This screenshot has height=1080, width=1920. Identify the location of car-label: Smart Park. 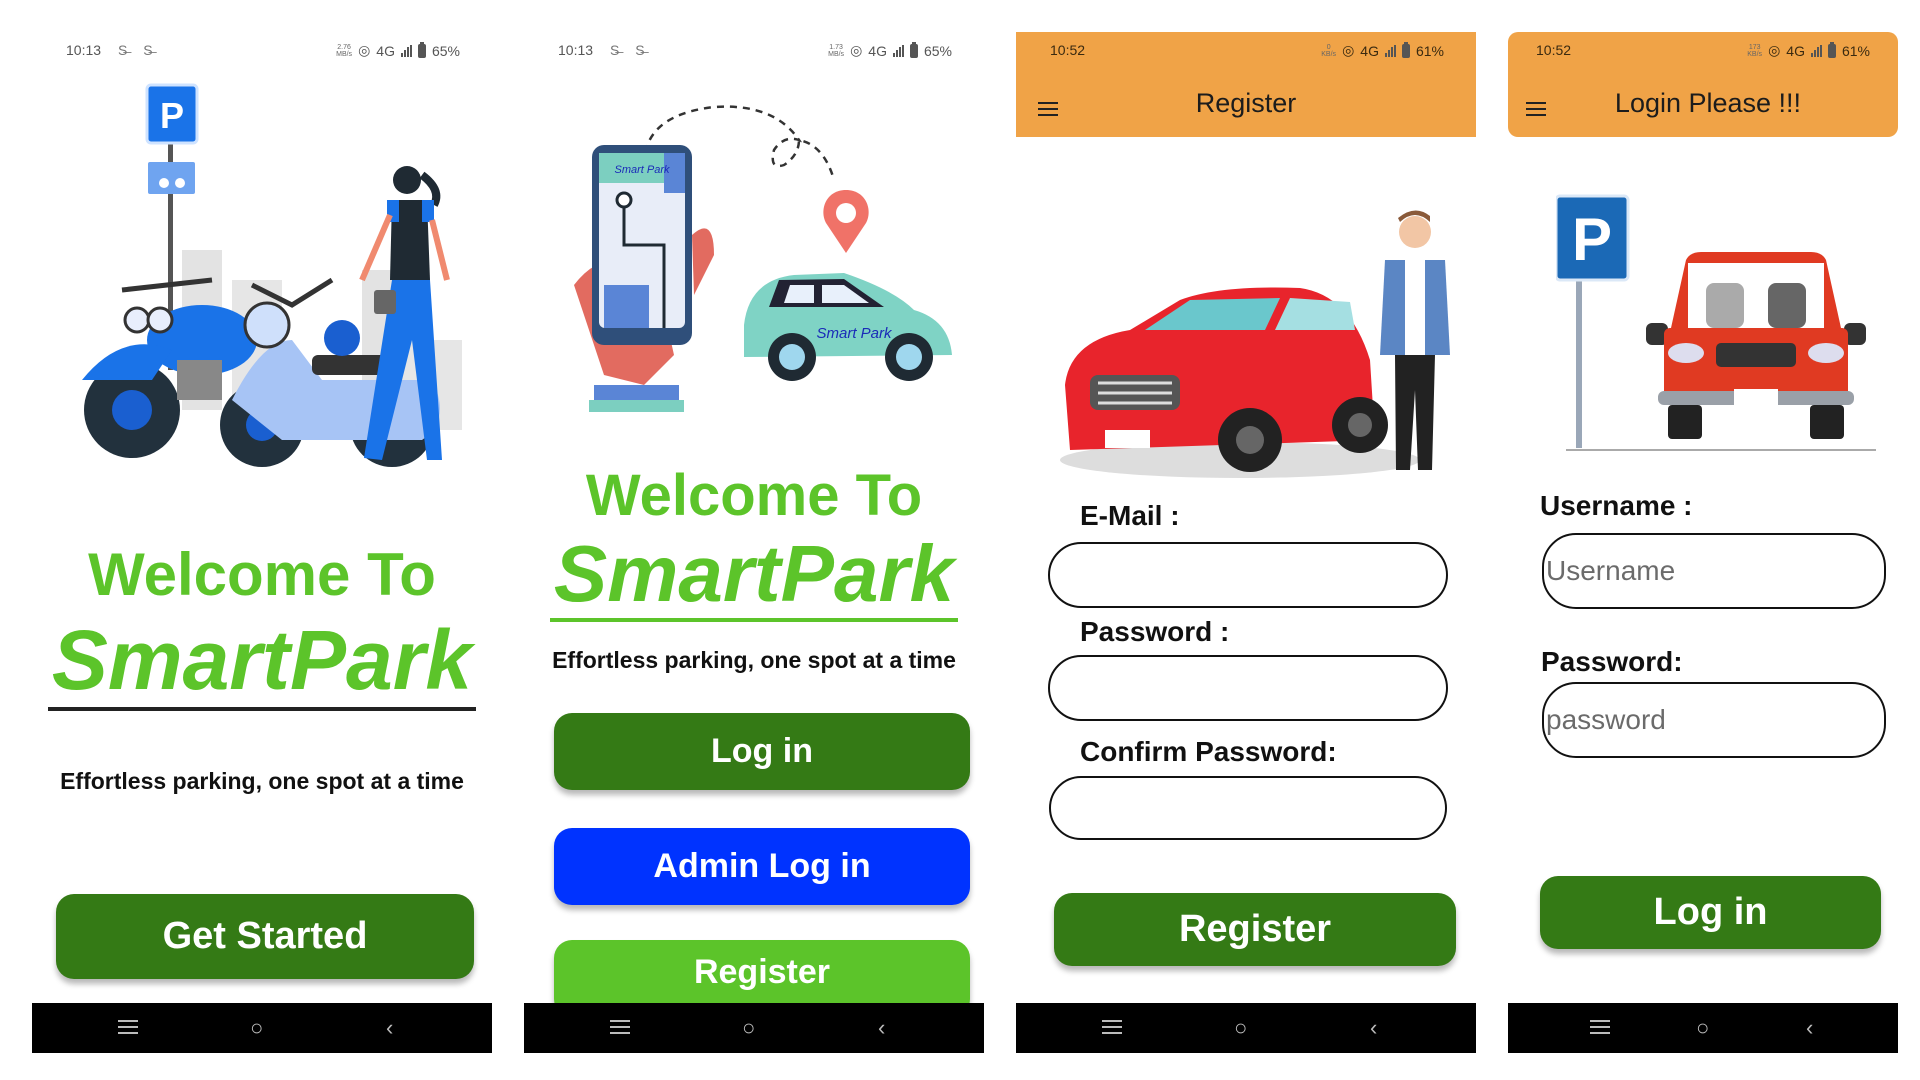
(854, 333).